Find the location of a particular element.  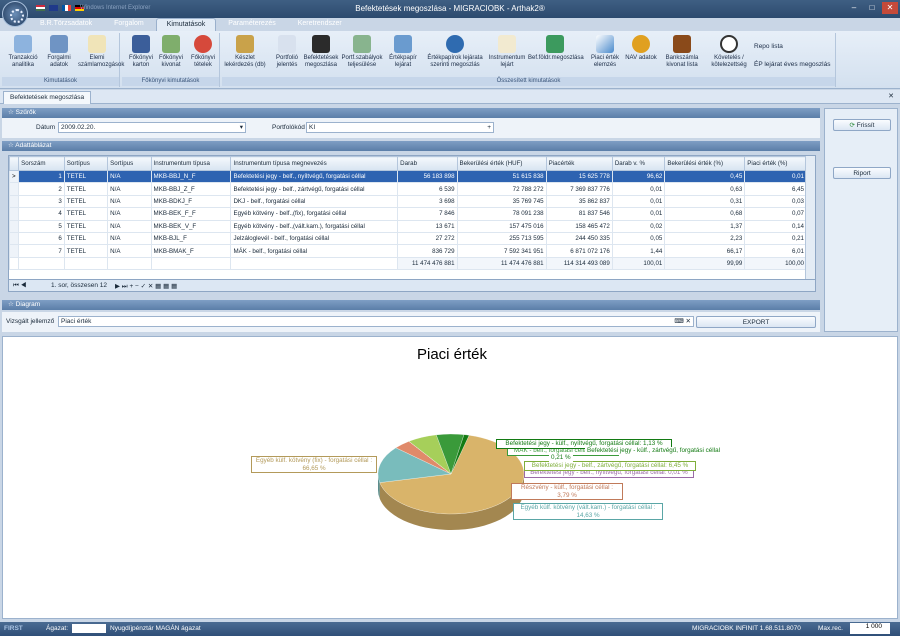

col-sorszam: Sorszám is located at coordinates (41, 163).